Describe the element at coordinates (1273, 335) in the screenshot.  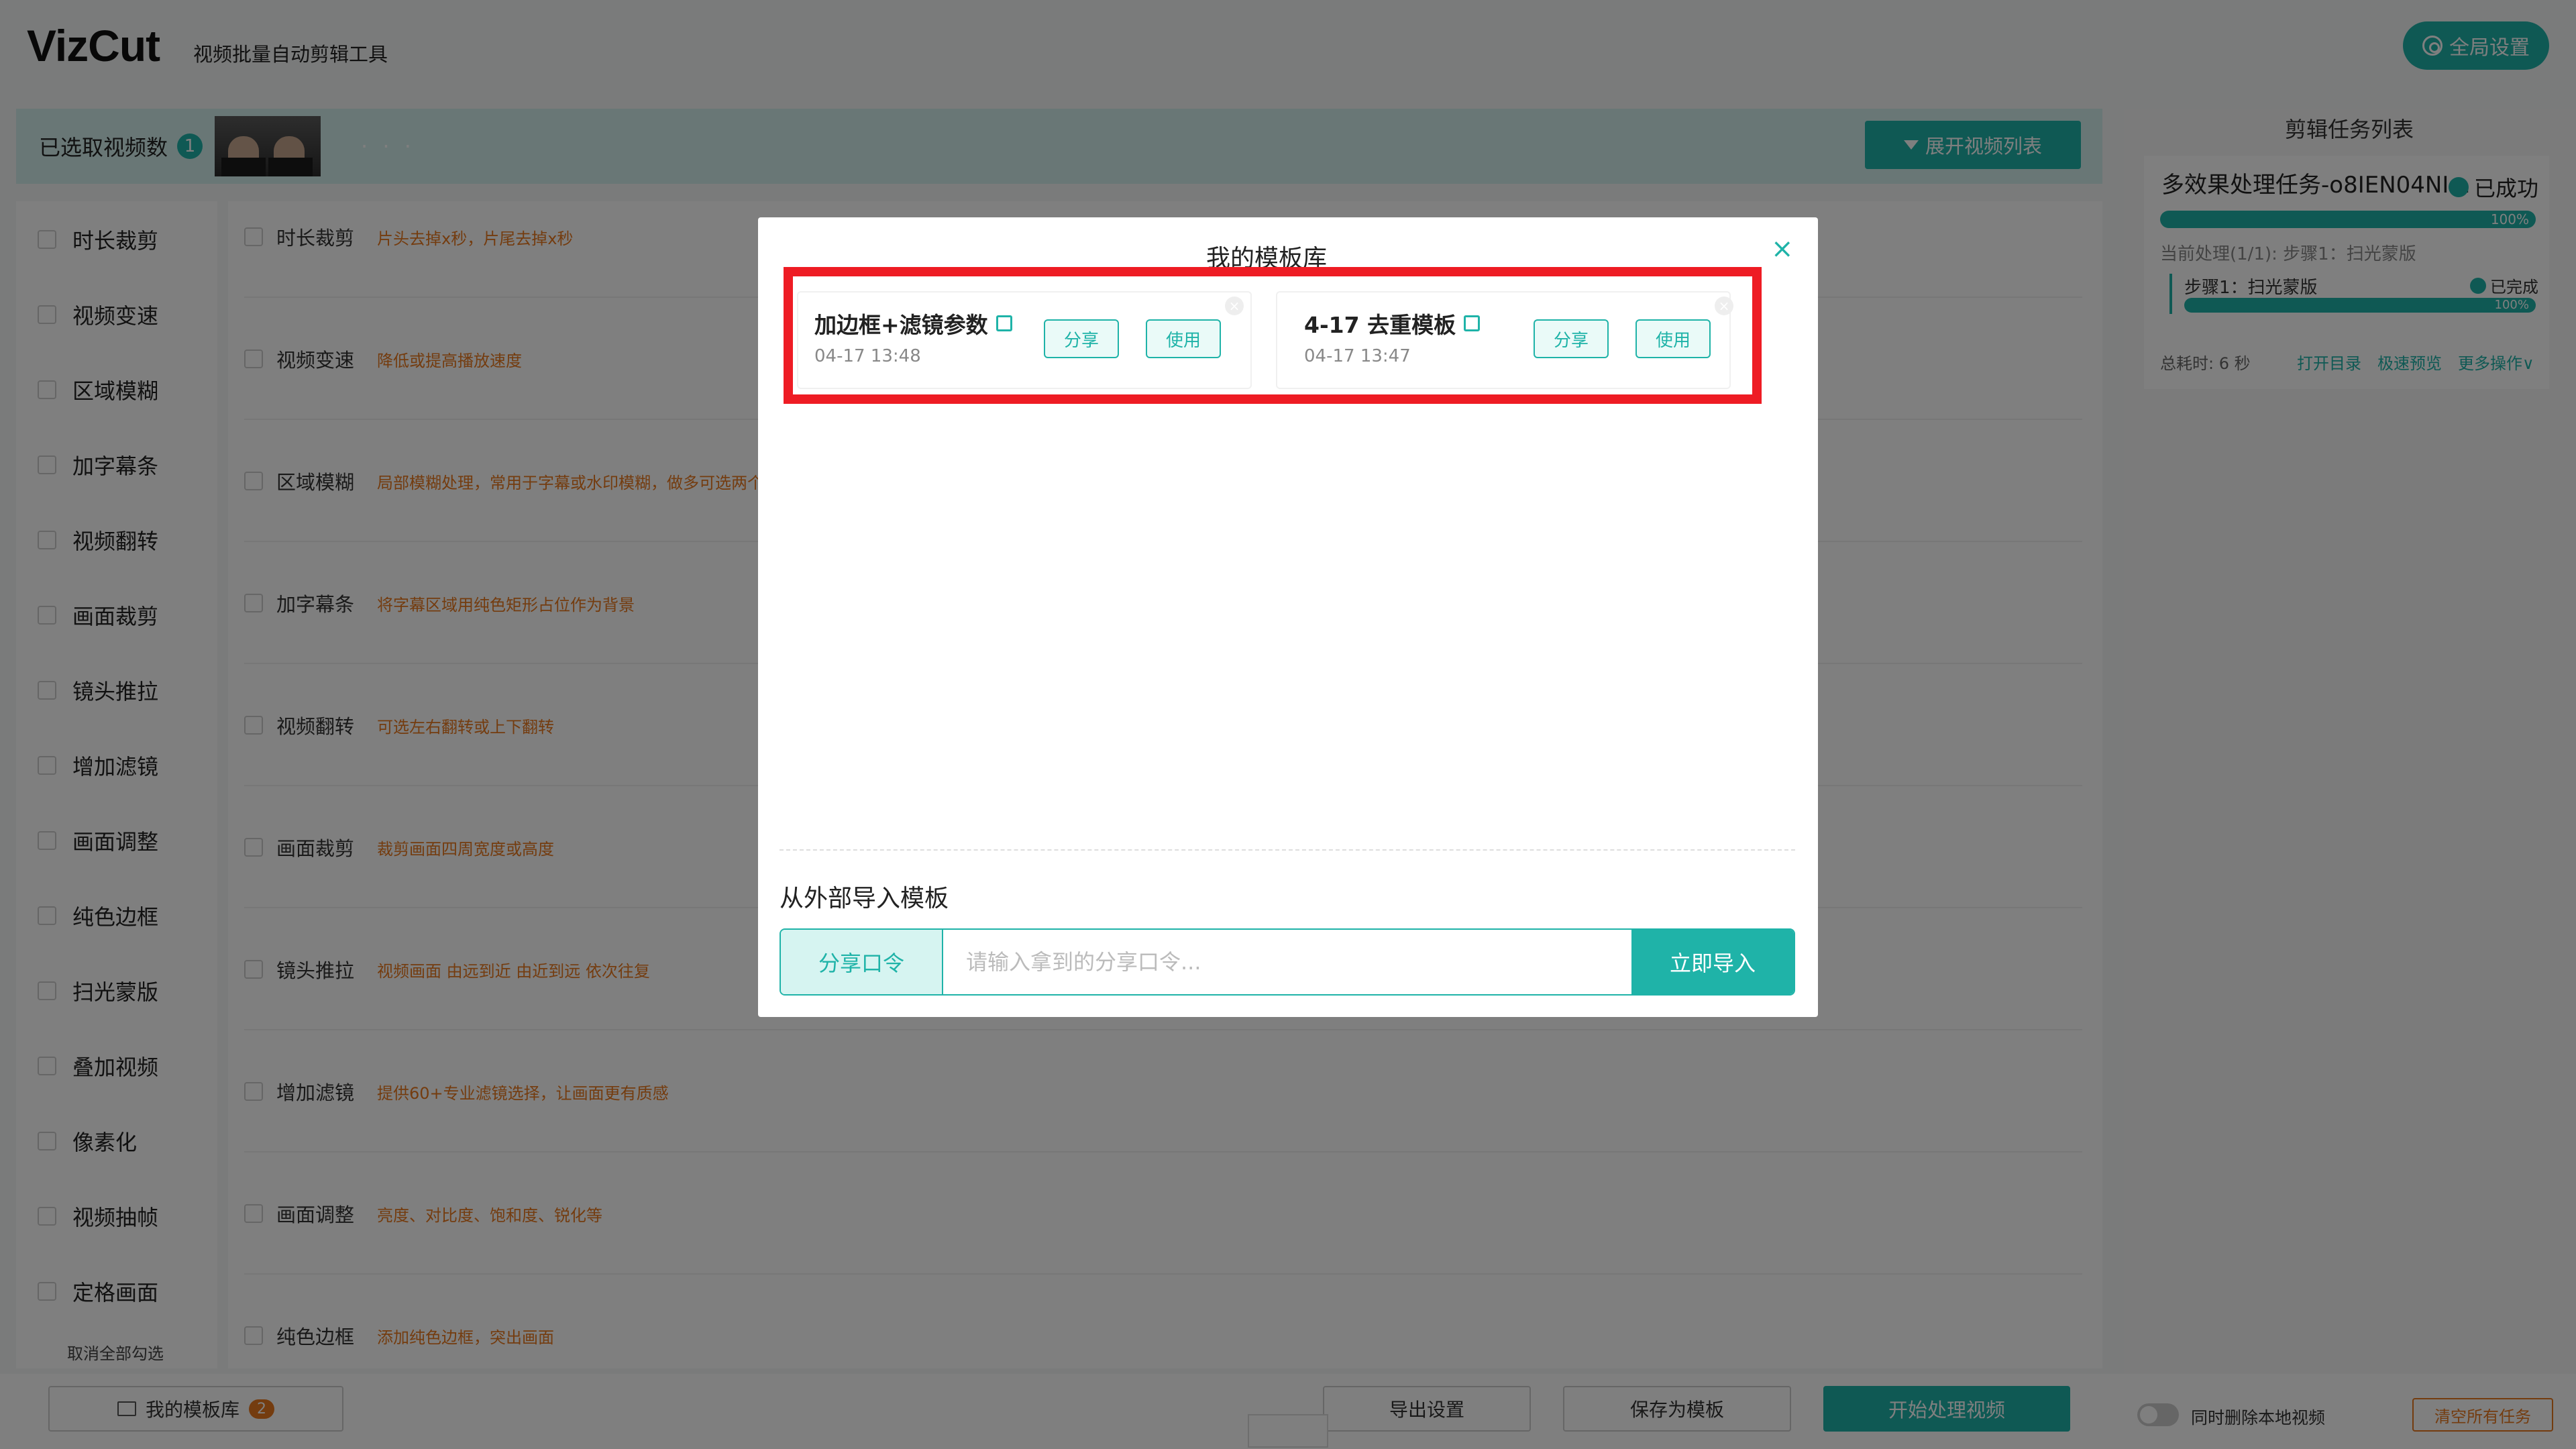
I see `highlight-box` at that location.